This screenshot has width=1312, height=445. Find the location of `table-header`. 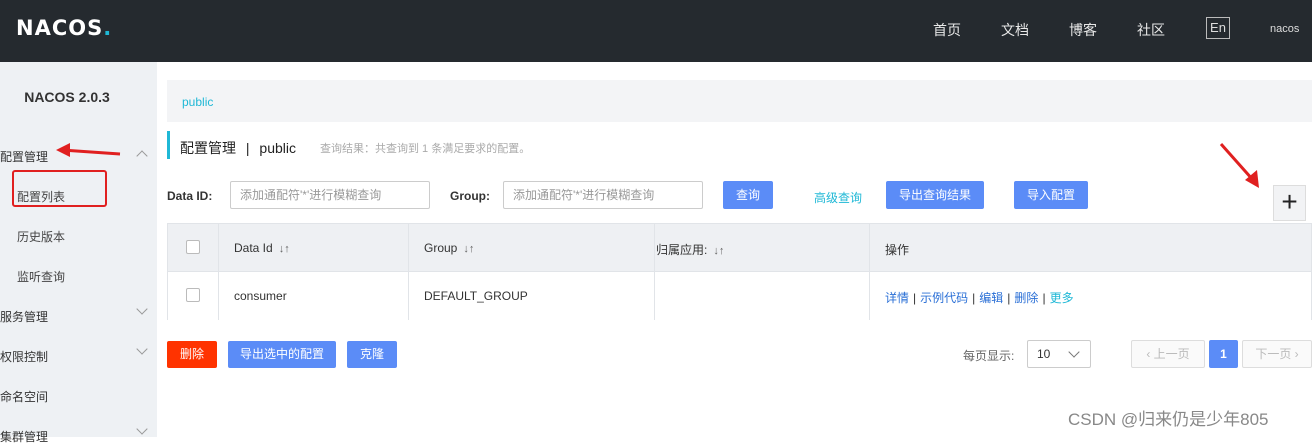

table-header is located at coordinates (739, 248).